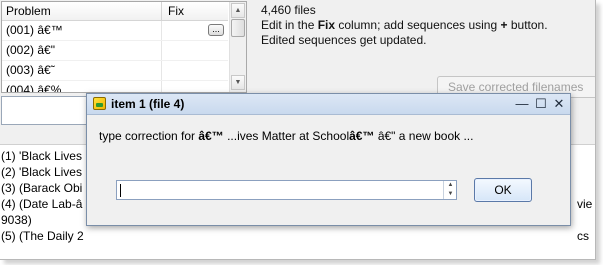  I want to click on file-count: 4,460 files, so click(288, 10).